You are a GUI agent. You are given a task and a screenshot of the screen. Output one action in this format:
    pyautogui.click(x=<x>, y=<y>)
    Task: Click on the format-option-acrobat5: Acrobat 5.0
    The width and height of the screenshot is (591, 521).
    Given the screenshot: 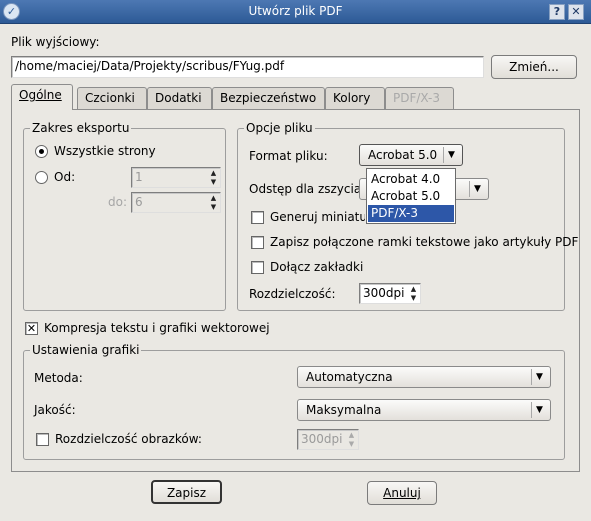 What is the action you would take?
    pyautogui.click(x=411, y=196)
    